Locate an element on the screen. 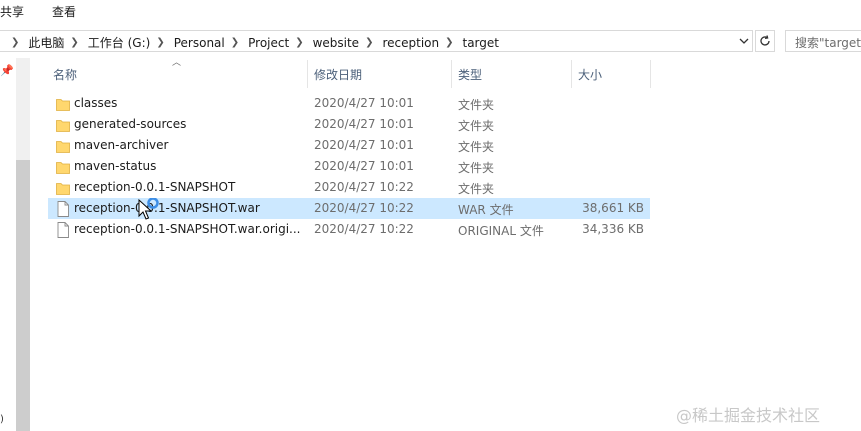  column-header-date: 修改日期 is located at coordinates (379, 74).